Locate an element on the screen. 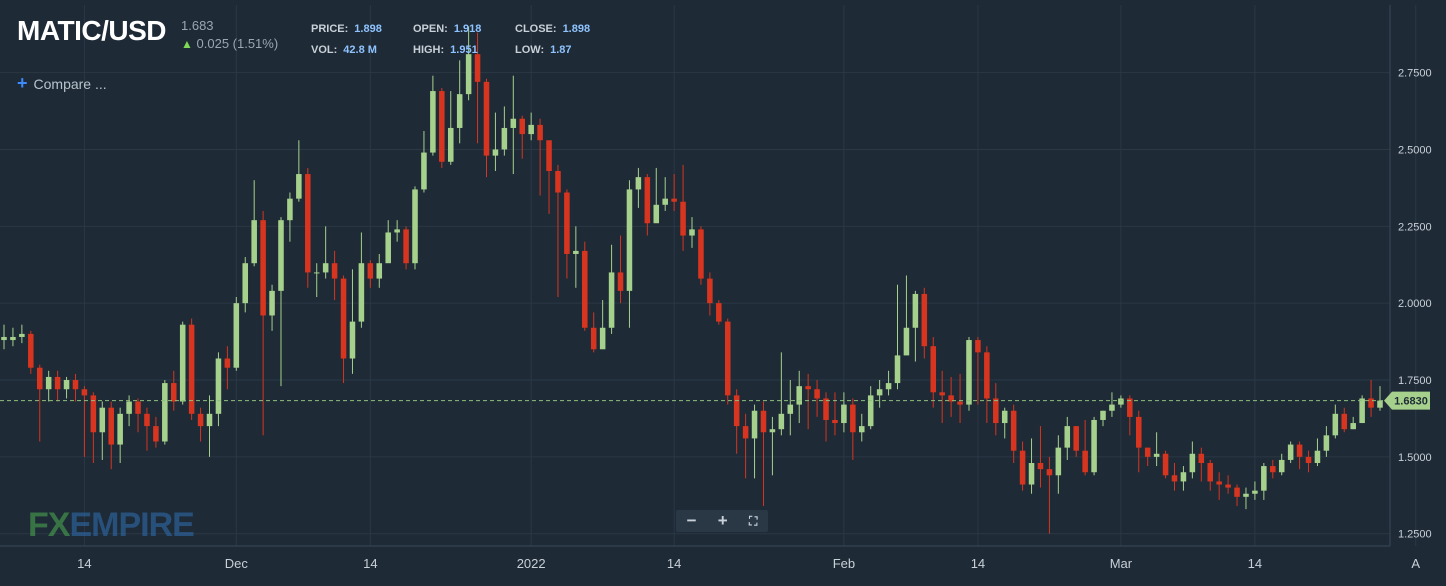 Image resolution: width=1446 pixels, height=586 pixels. stat-label: CLOSE: is located at coordinates (536, 29).